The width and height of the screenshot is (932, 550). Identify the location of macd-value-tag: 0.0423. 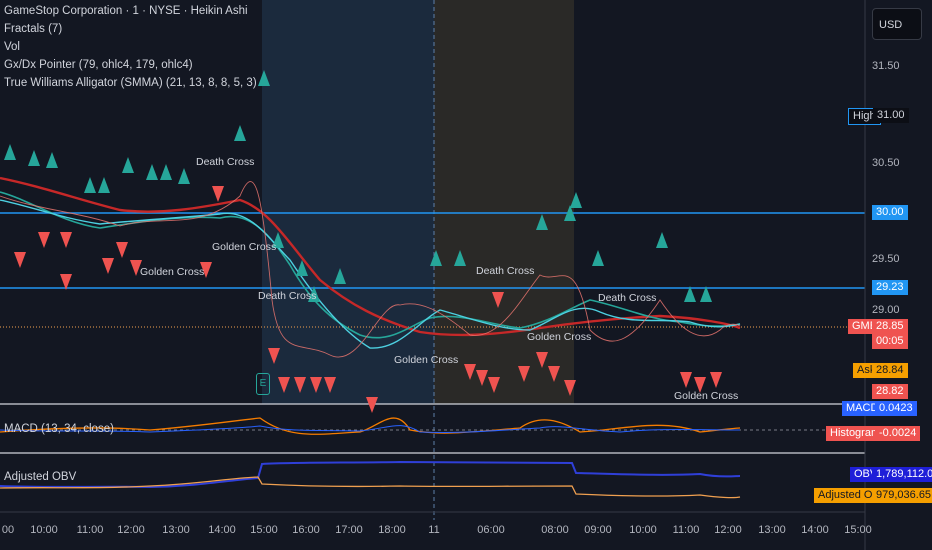
(896, 408).